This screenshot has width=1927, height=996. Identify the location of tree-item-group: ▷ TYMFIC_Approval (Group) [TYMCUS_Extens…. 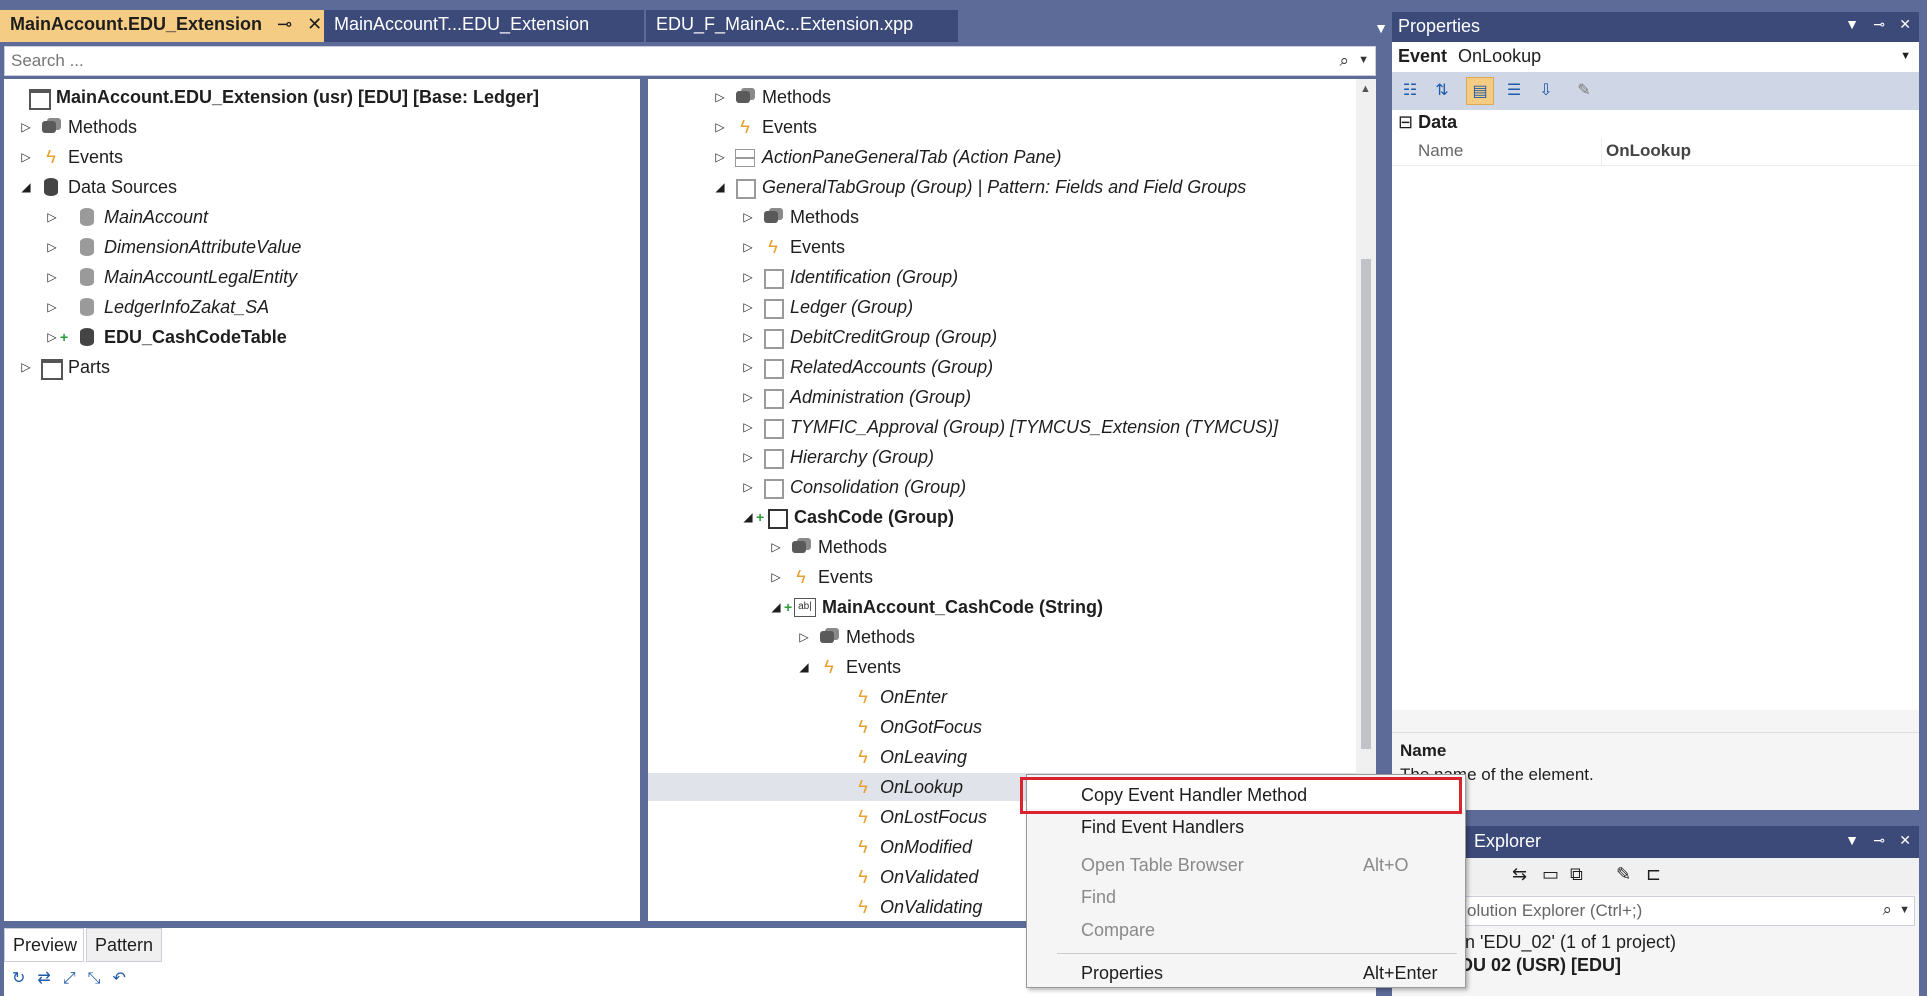
(1009, 427).